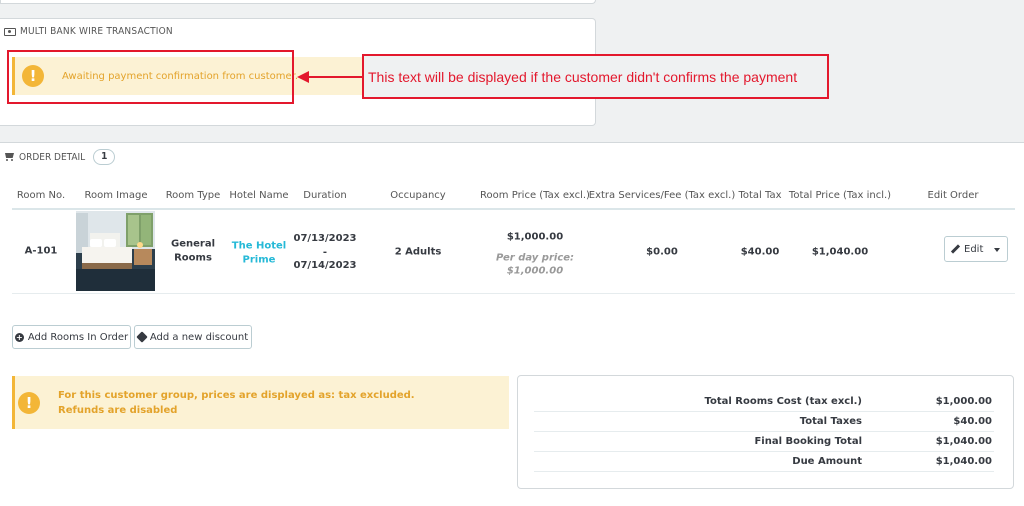 This screenshot has width=1024, height=506. I want to click on total-tax: $40.00, so click(760, 252).